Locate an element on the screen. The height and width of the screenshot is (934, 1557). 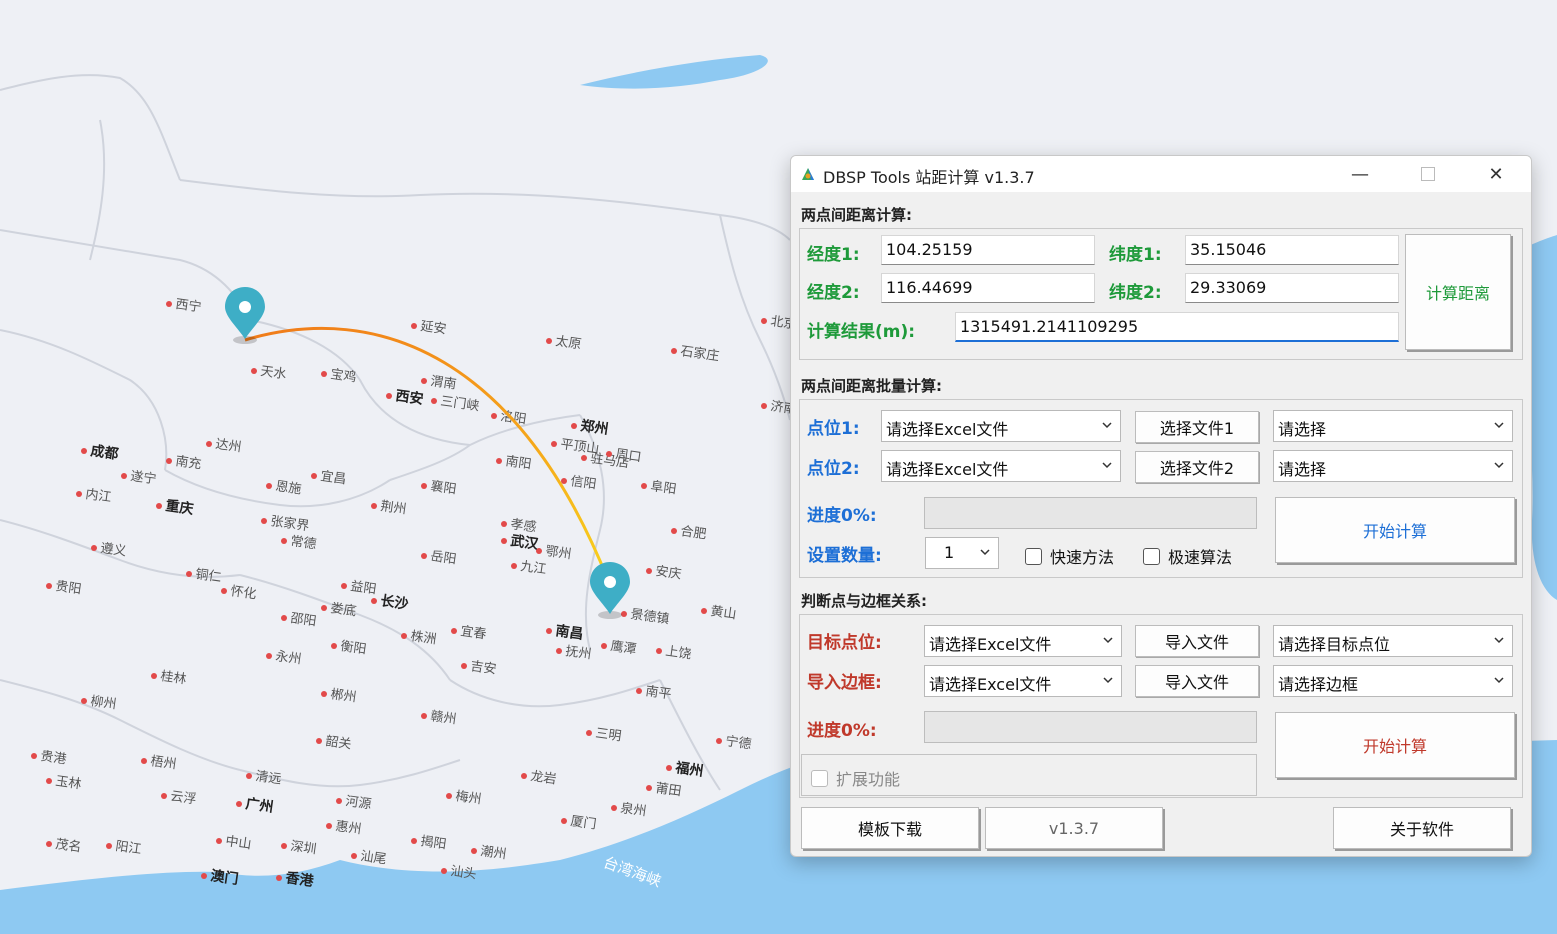
point2-label: 点位2: is located at coordinates (833, 469).